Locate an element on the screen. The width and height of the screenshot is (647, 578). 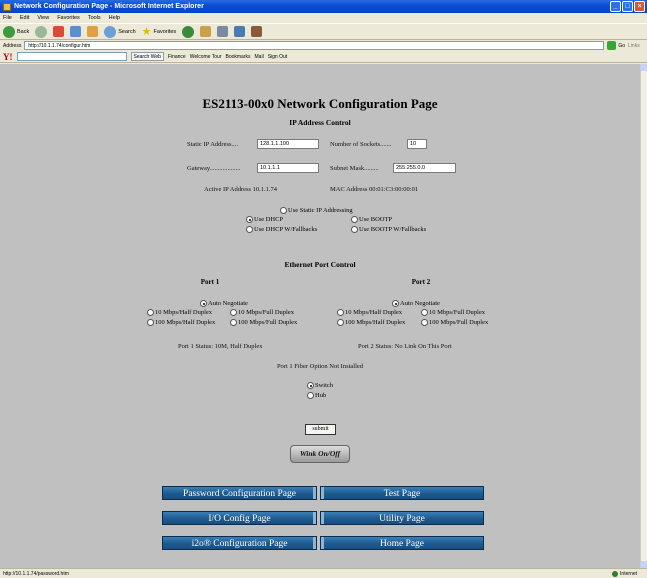
port2-100half: 100 Mbps/Half Duplex is located at coordinates (371, 322).